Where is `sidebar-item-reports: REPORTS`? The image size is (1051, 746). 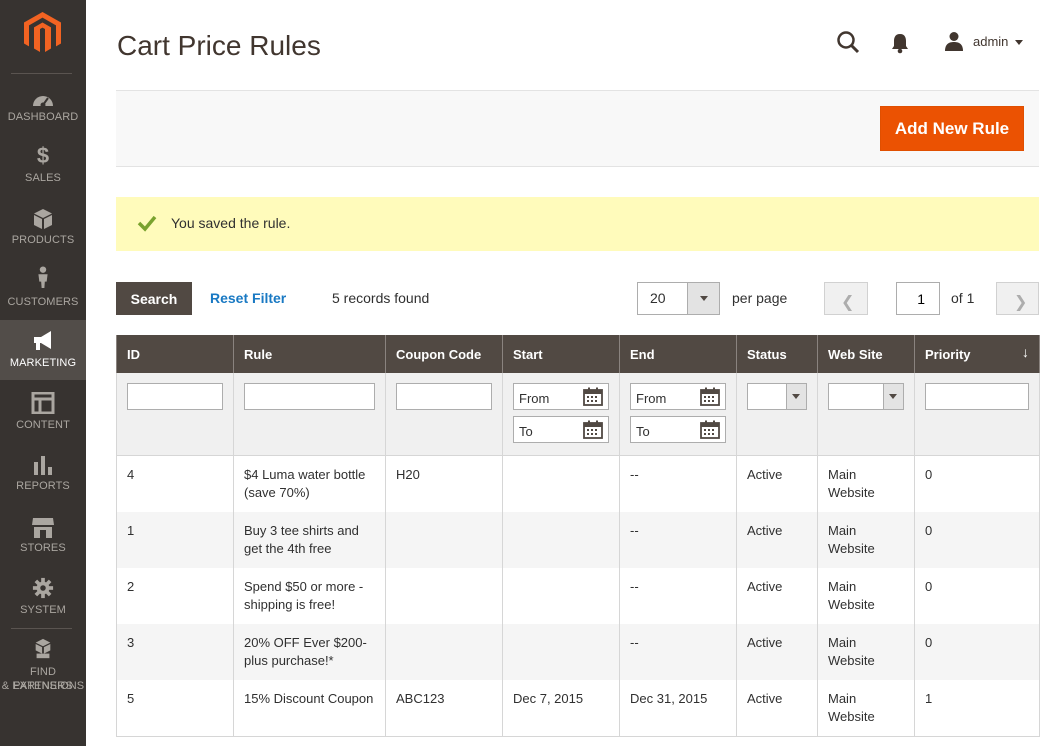 sidebar-item-reports: REPORTS is located at coordinates (43, 478).